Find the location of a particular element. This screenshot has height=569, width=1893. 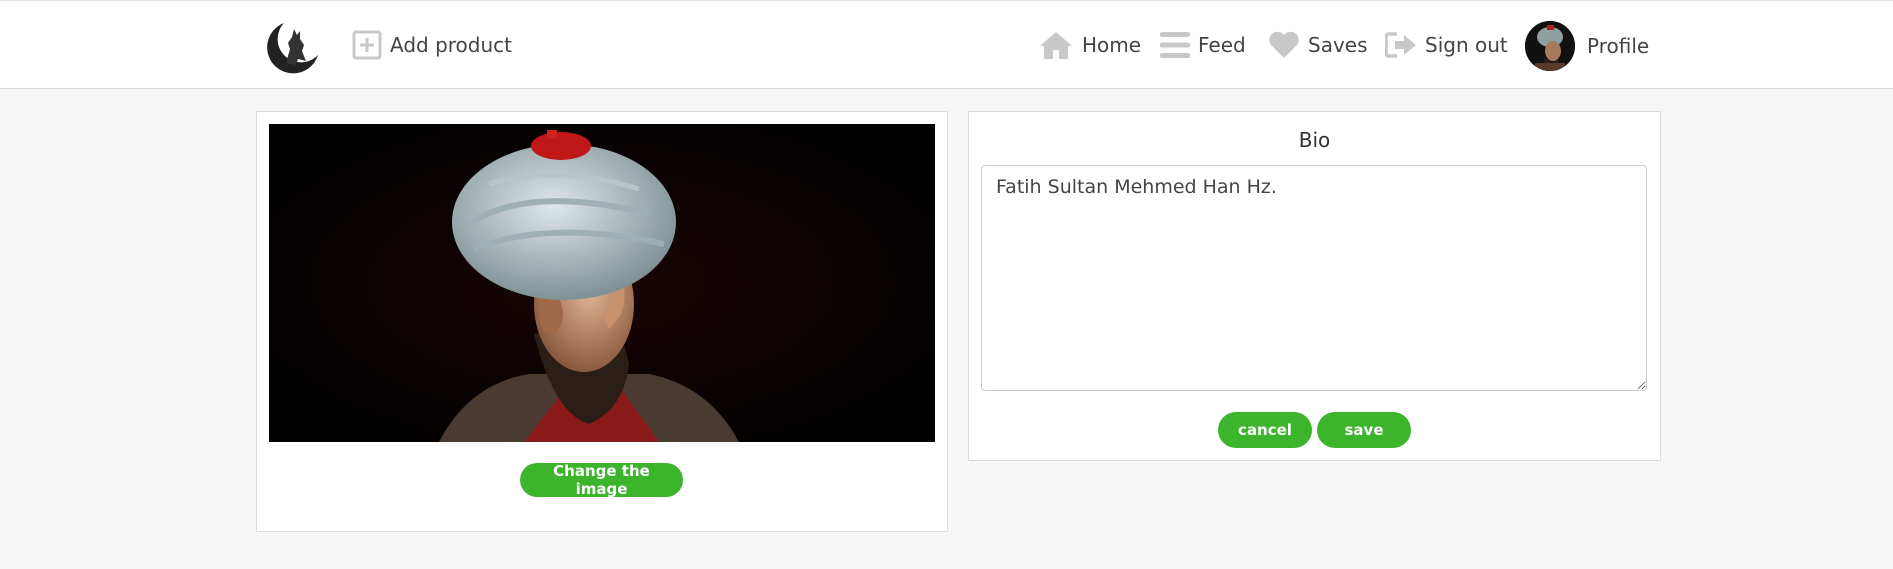

nav-home-label: Home is located at coordinates (1112, 45).